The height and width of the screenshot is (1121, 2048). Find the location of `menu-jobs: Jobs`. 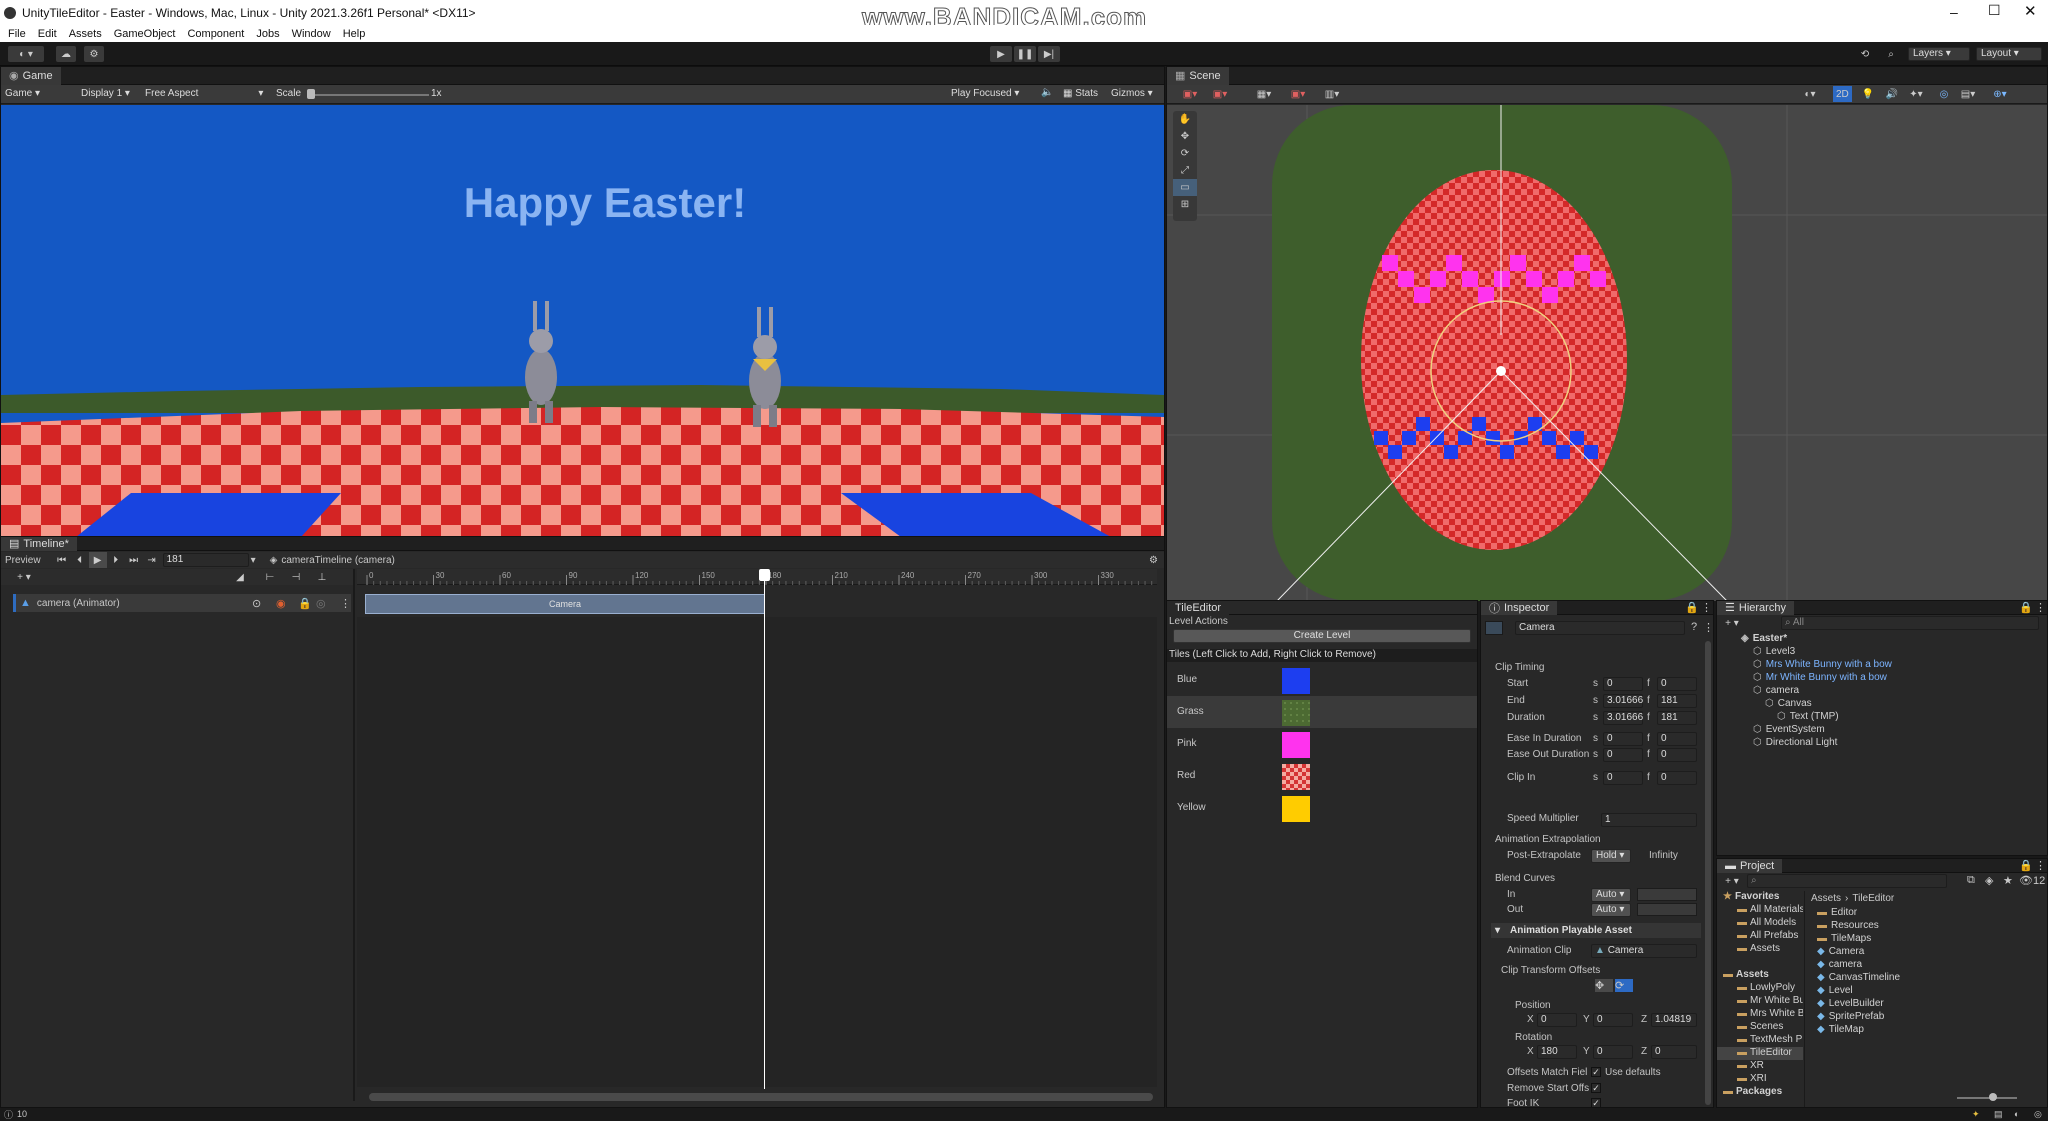

menu-jobs: Jobs is located at coordinates (267, 34).